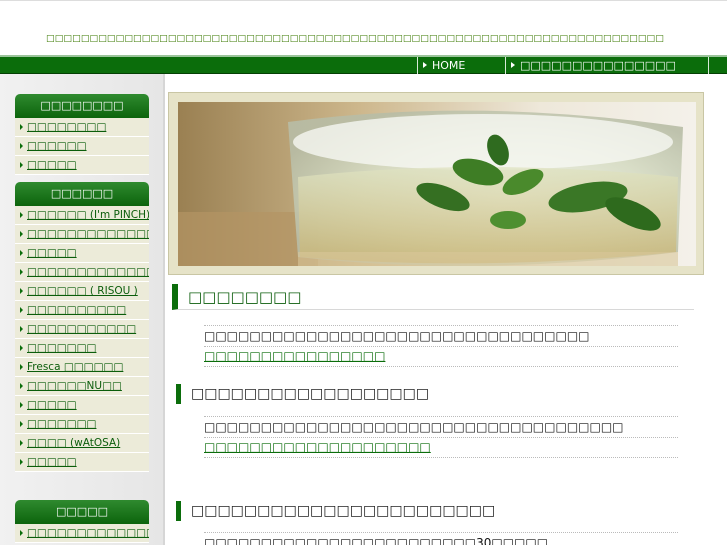 Image resolution: width=727 pixels, height=545 pixels. I want to click on sidebar-item: □□□□□□ (I'm PINCH), so click(82, 215).